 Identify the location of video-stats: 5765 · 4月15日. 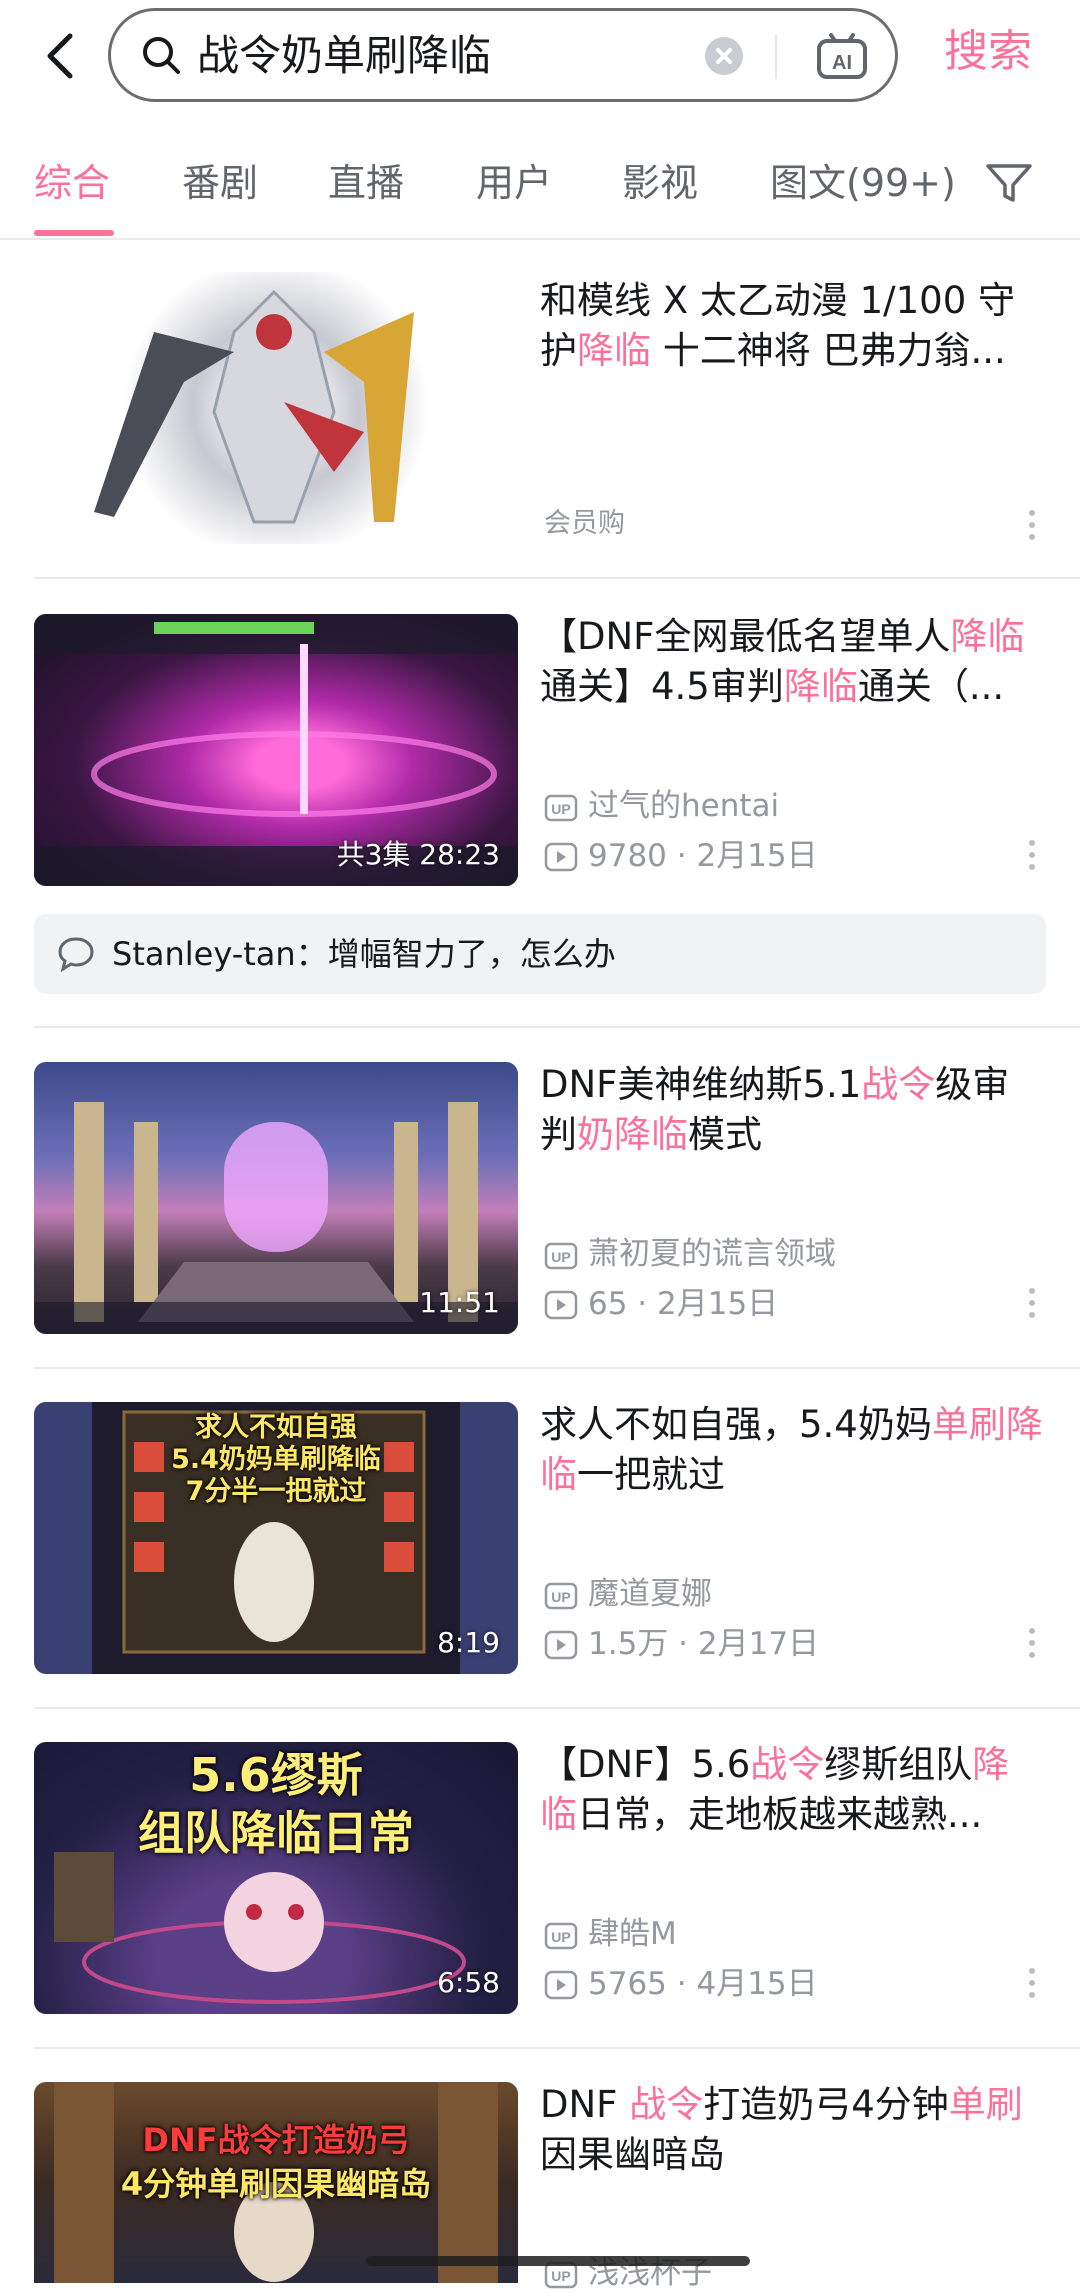
(681, 1984).